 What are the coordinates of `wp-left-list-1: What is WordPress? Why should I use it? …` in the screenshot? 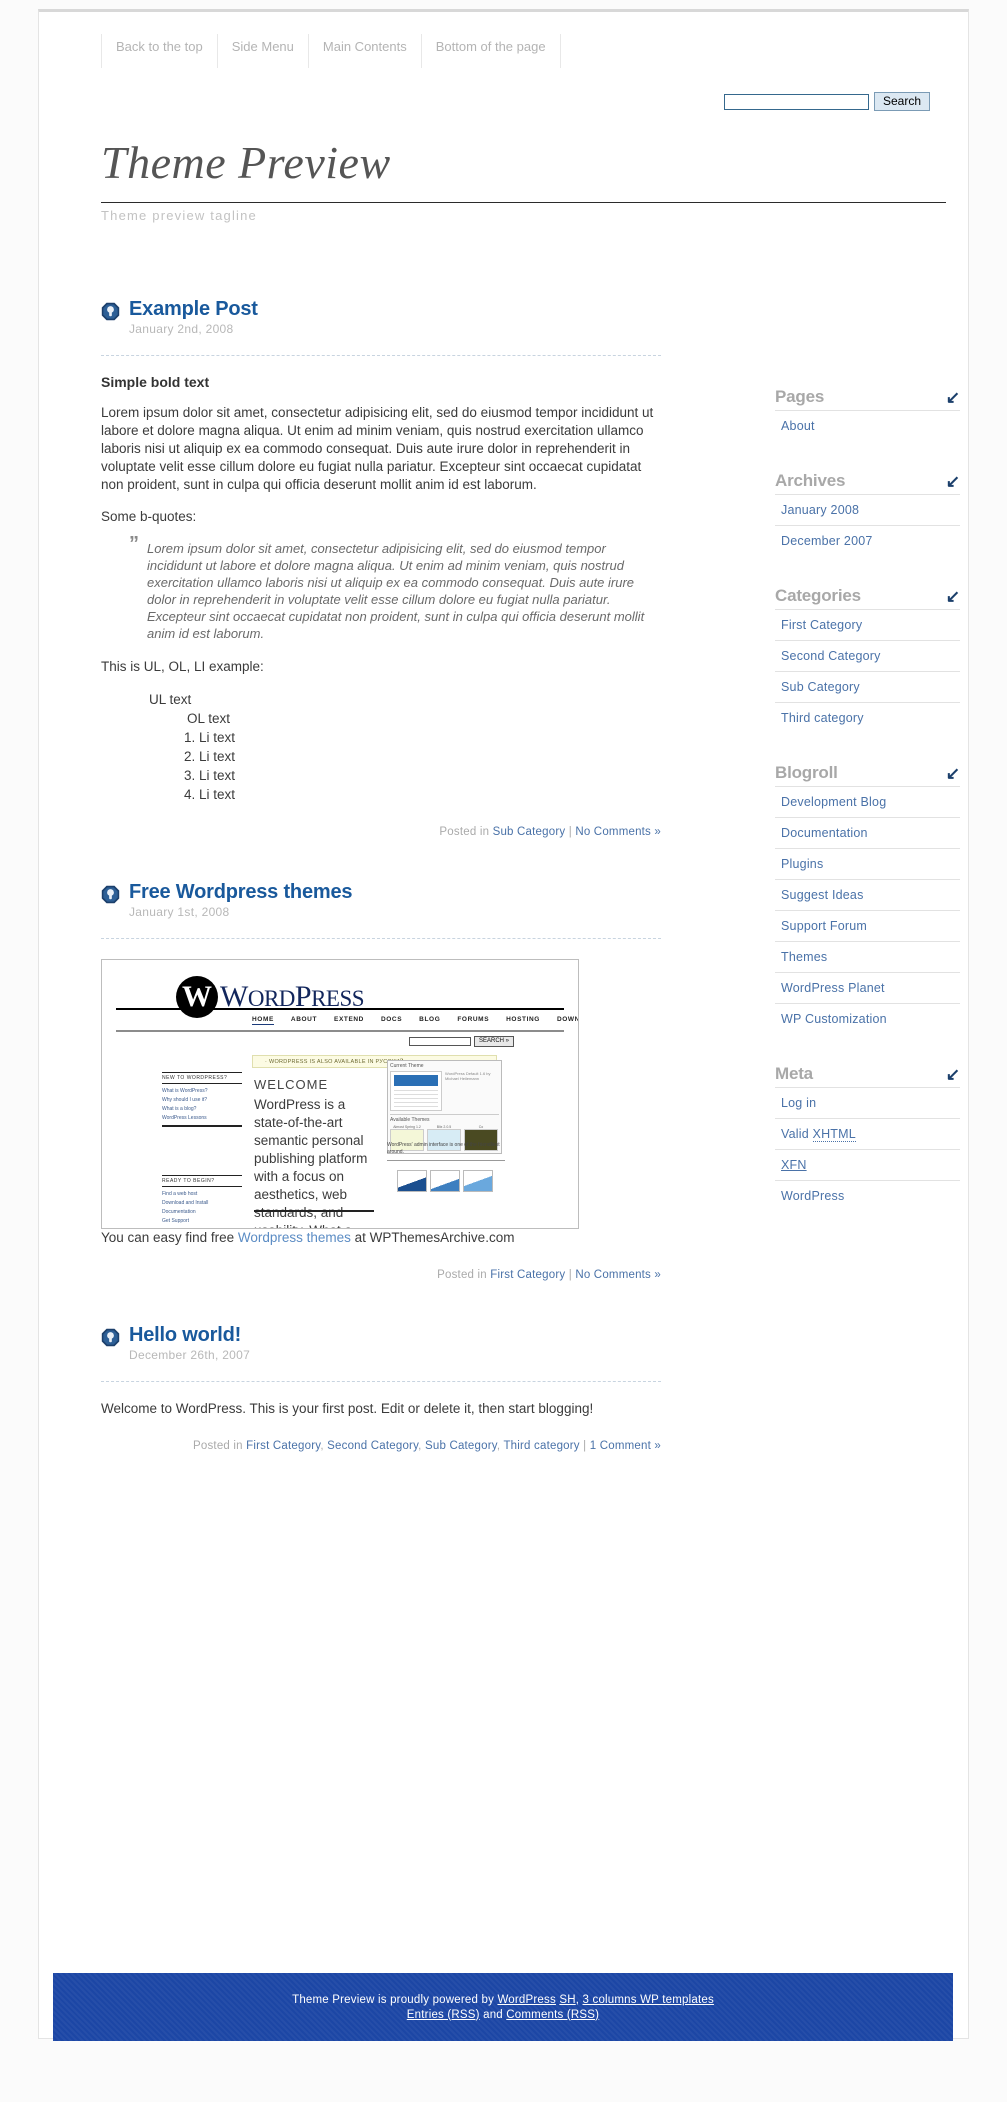 It's located at (202, 1104).